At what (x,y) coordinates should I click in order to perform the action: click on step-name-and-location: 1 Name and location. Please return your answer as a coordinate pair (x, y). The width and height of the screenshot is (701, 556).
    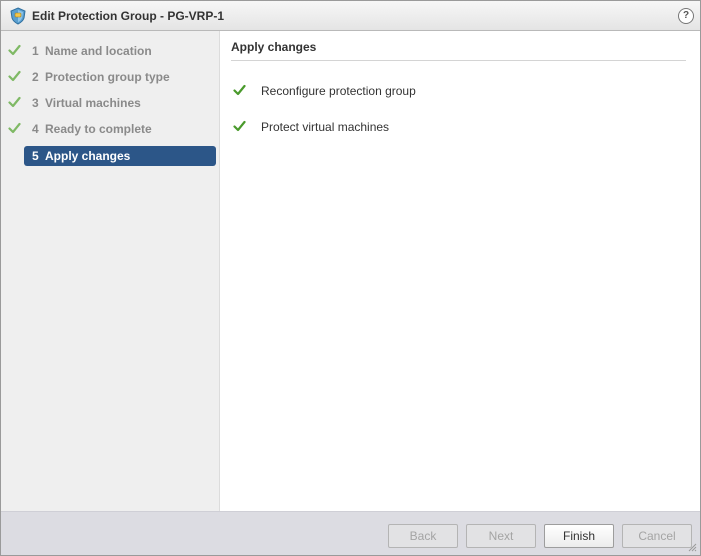
    Looking at the image, I should click on (110, 51).